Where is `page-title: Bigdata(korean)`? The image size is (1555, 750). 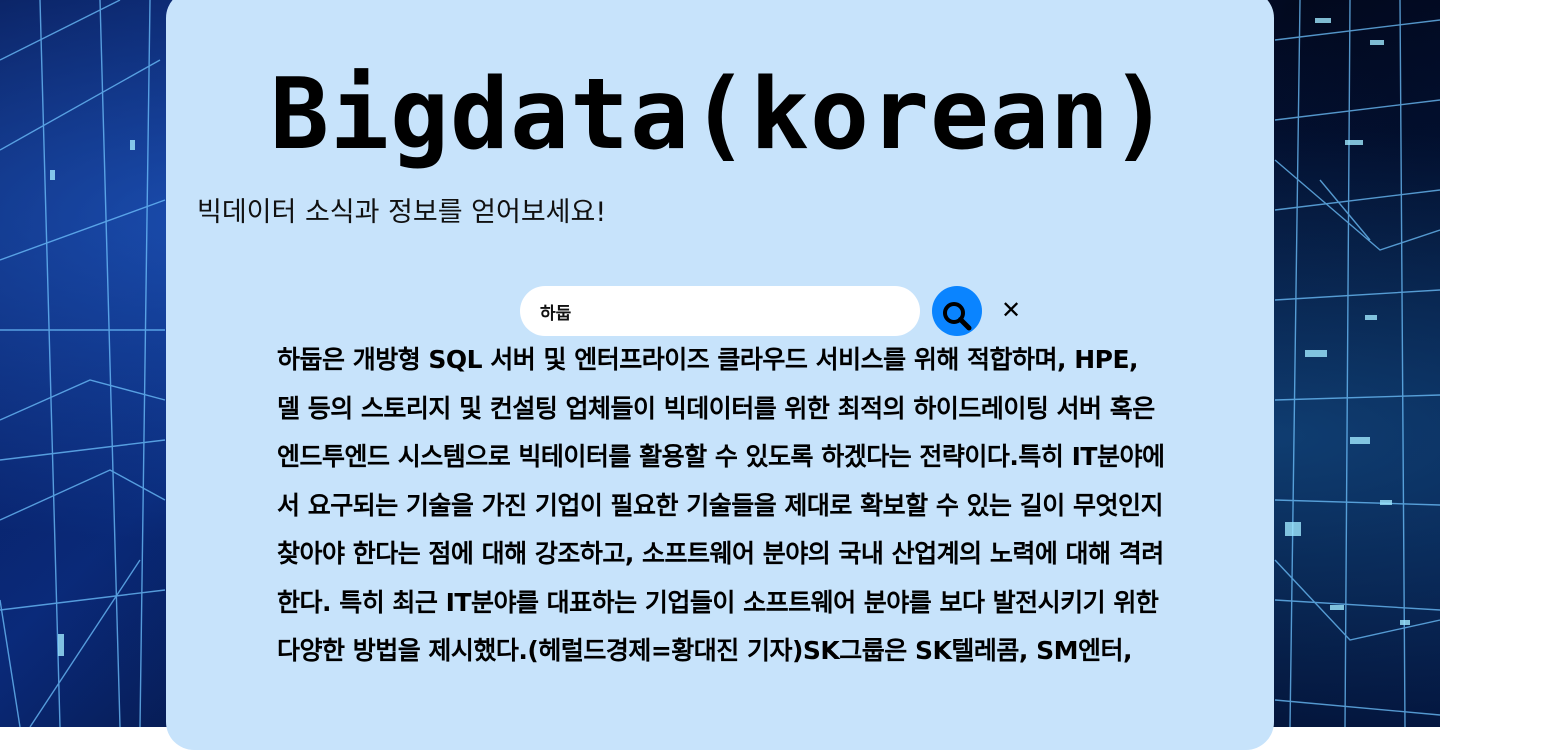 page-title: Bigdata(korean) is located at coordinates (719, 115).